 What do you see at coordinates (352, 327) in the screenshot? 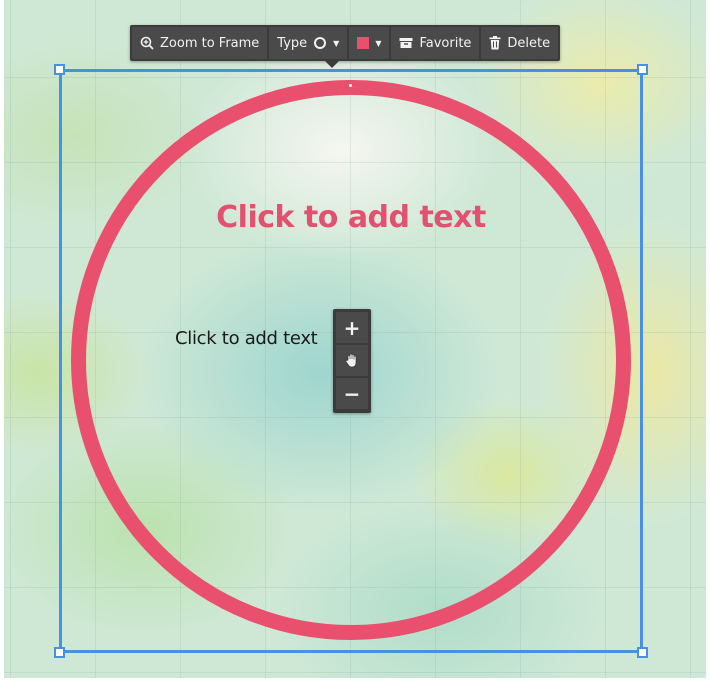
I see `zoom-in-button: +` at bounding box center [352, 327].